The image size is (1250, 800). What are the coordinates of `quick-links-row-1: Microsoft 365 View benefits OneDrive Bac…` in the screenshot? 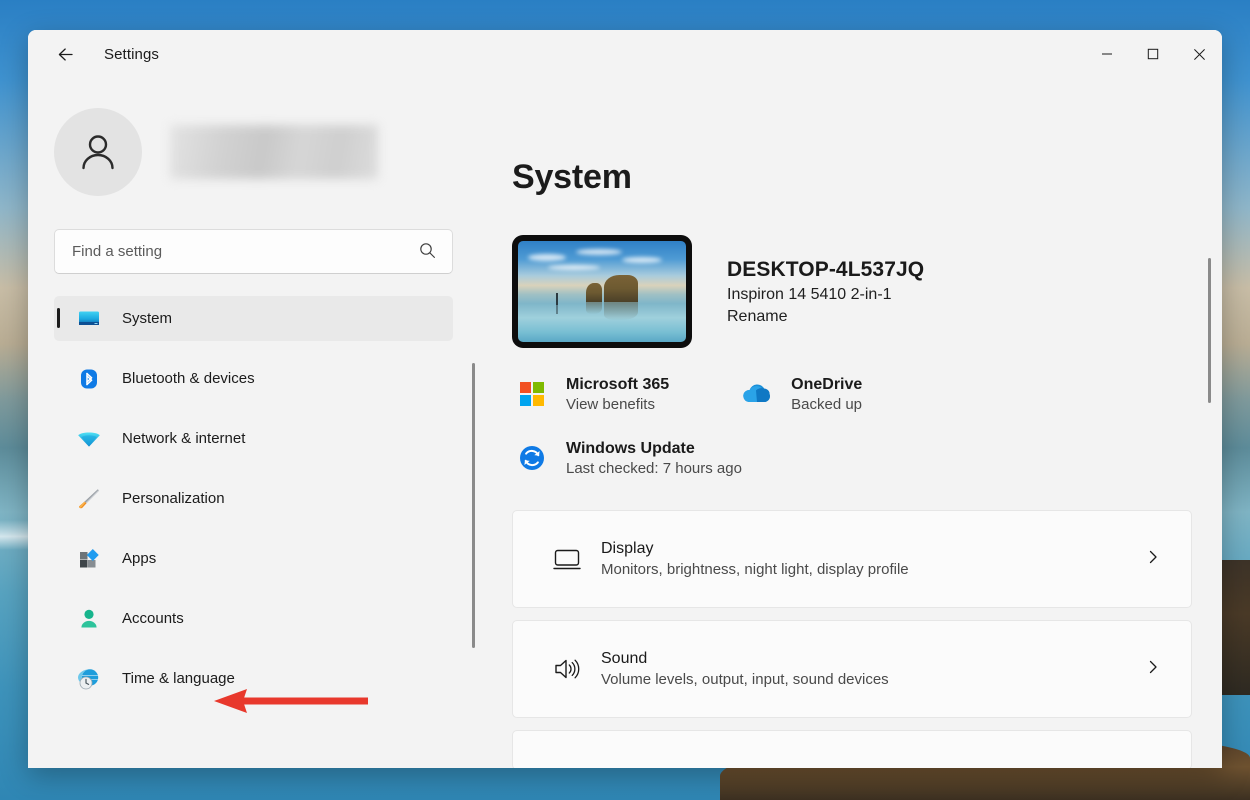 It's located at (867, 394).